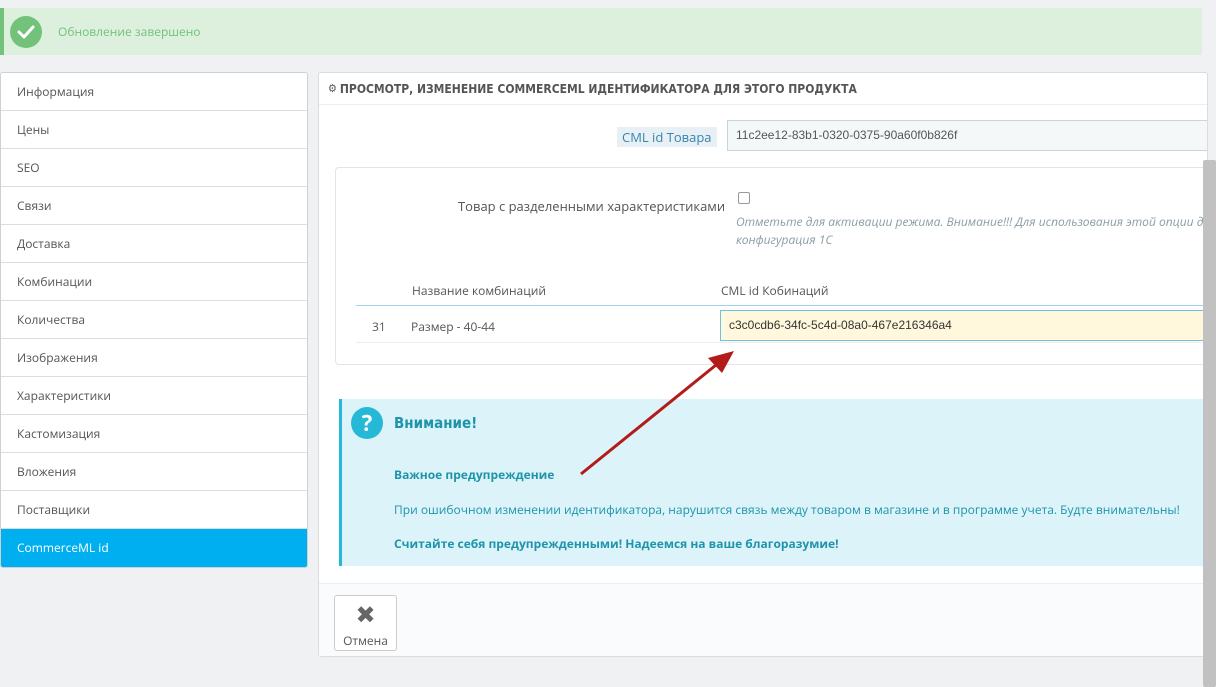 This screenshot has width=1216, height=687. Describe the element at coordinates (781, 305) in the screenshot. I see `table-header-divider` at that location.